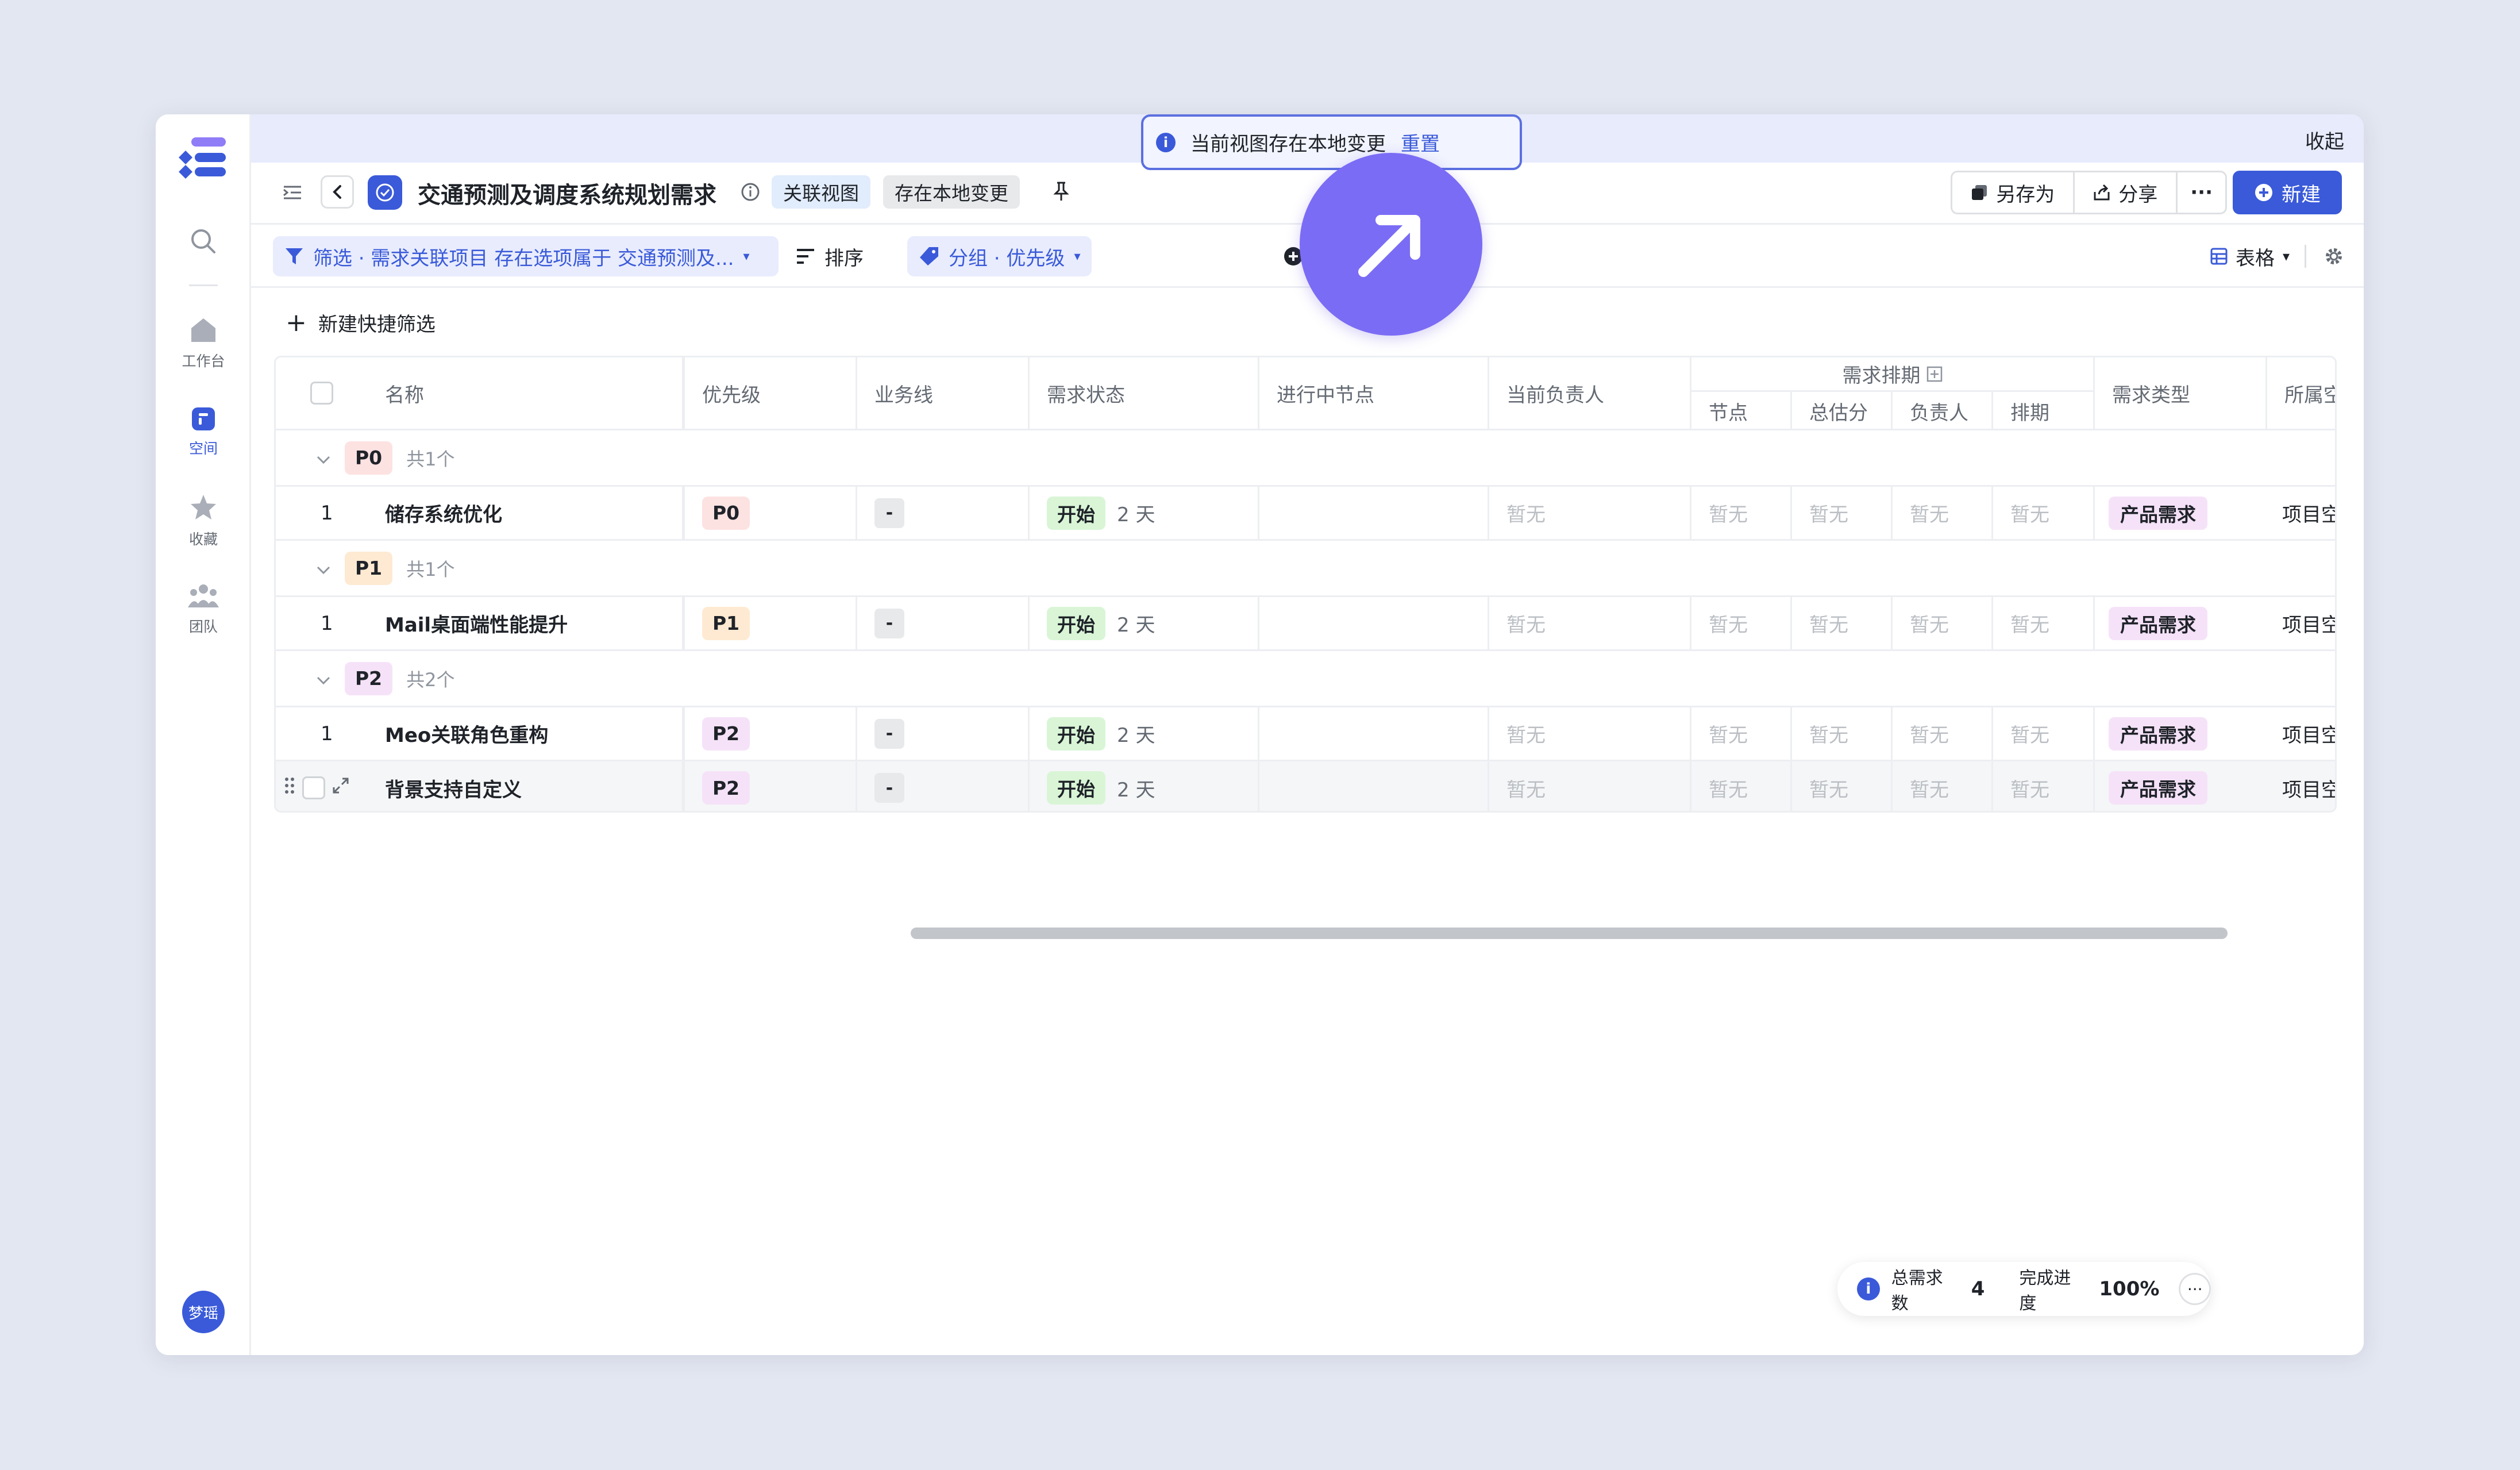  I want to click on col-schedule: 需求排期, so click(1892, 374).